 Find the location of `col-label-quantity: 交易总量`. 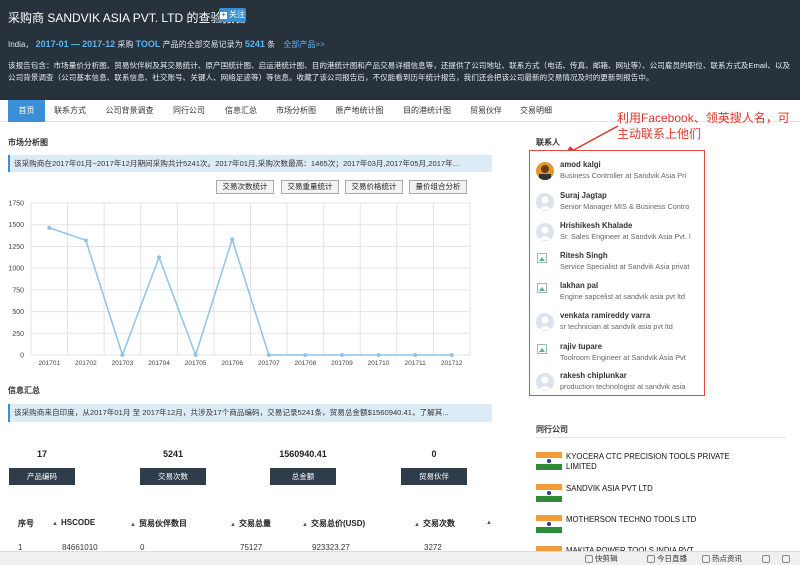

col-label-quantity: 交易总量 is located at coordinates (254, 523).